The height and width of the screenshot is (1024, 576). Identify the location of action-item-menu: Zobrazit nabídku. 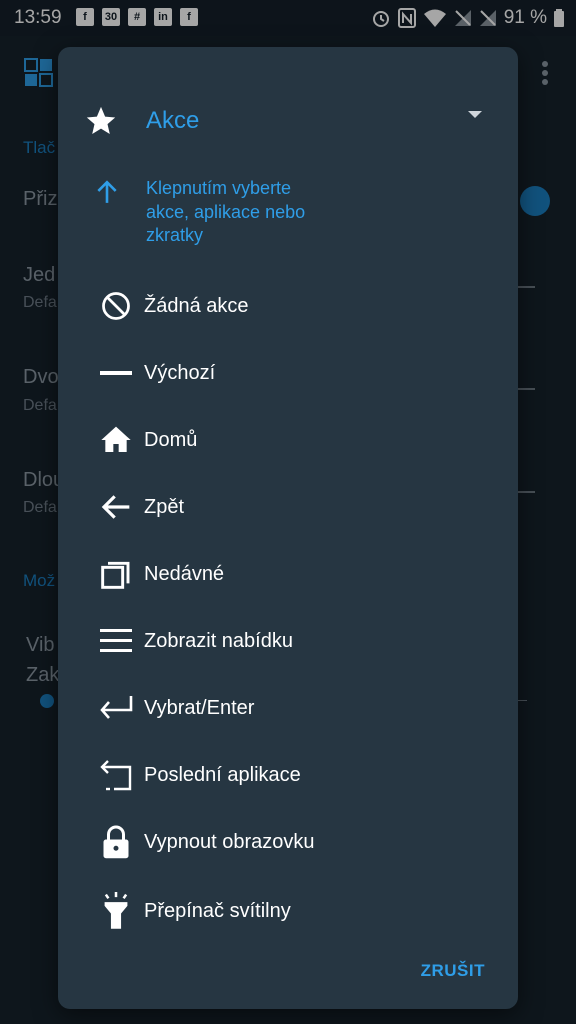
(286, 641).